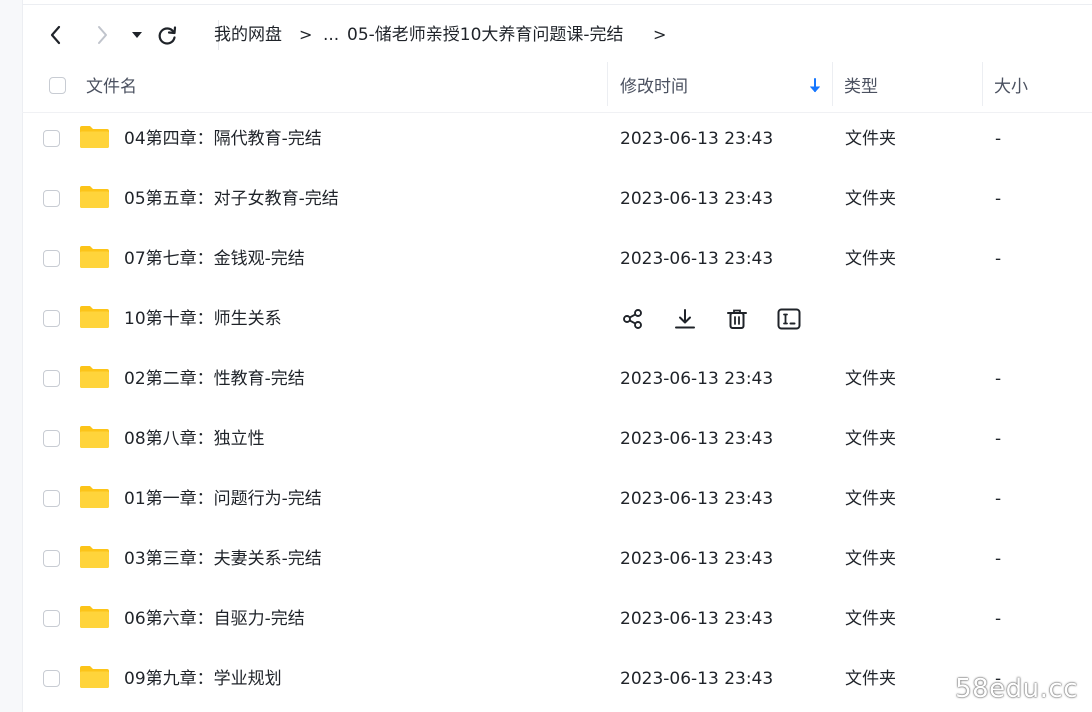 This screenshot has height=712, width=1092. Describe the element at coordinates (194, 439) in the screenshot. I see `file-name: 08第八章：独立性` at that location.